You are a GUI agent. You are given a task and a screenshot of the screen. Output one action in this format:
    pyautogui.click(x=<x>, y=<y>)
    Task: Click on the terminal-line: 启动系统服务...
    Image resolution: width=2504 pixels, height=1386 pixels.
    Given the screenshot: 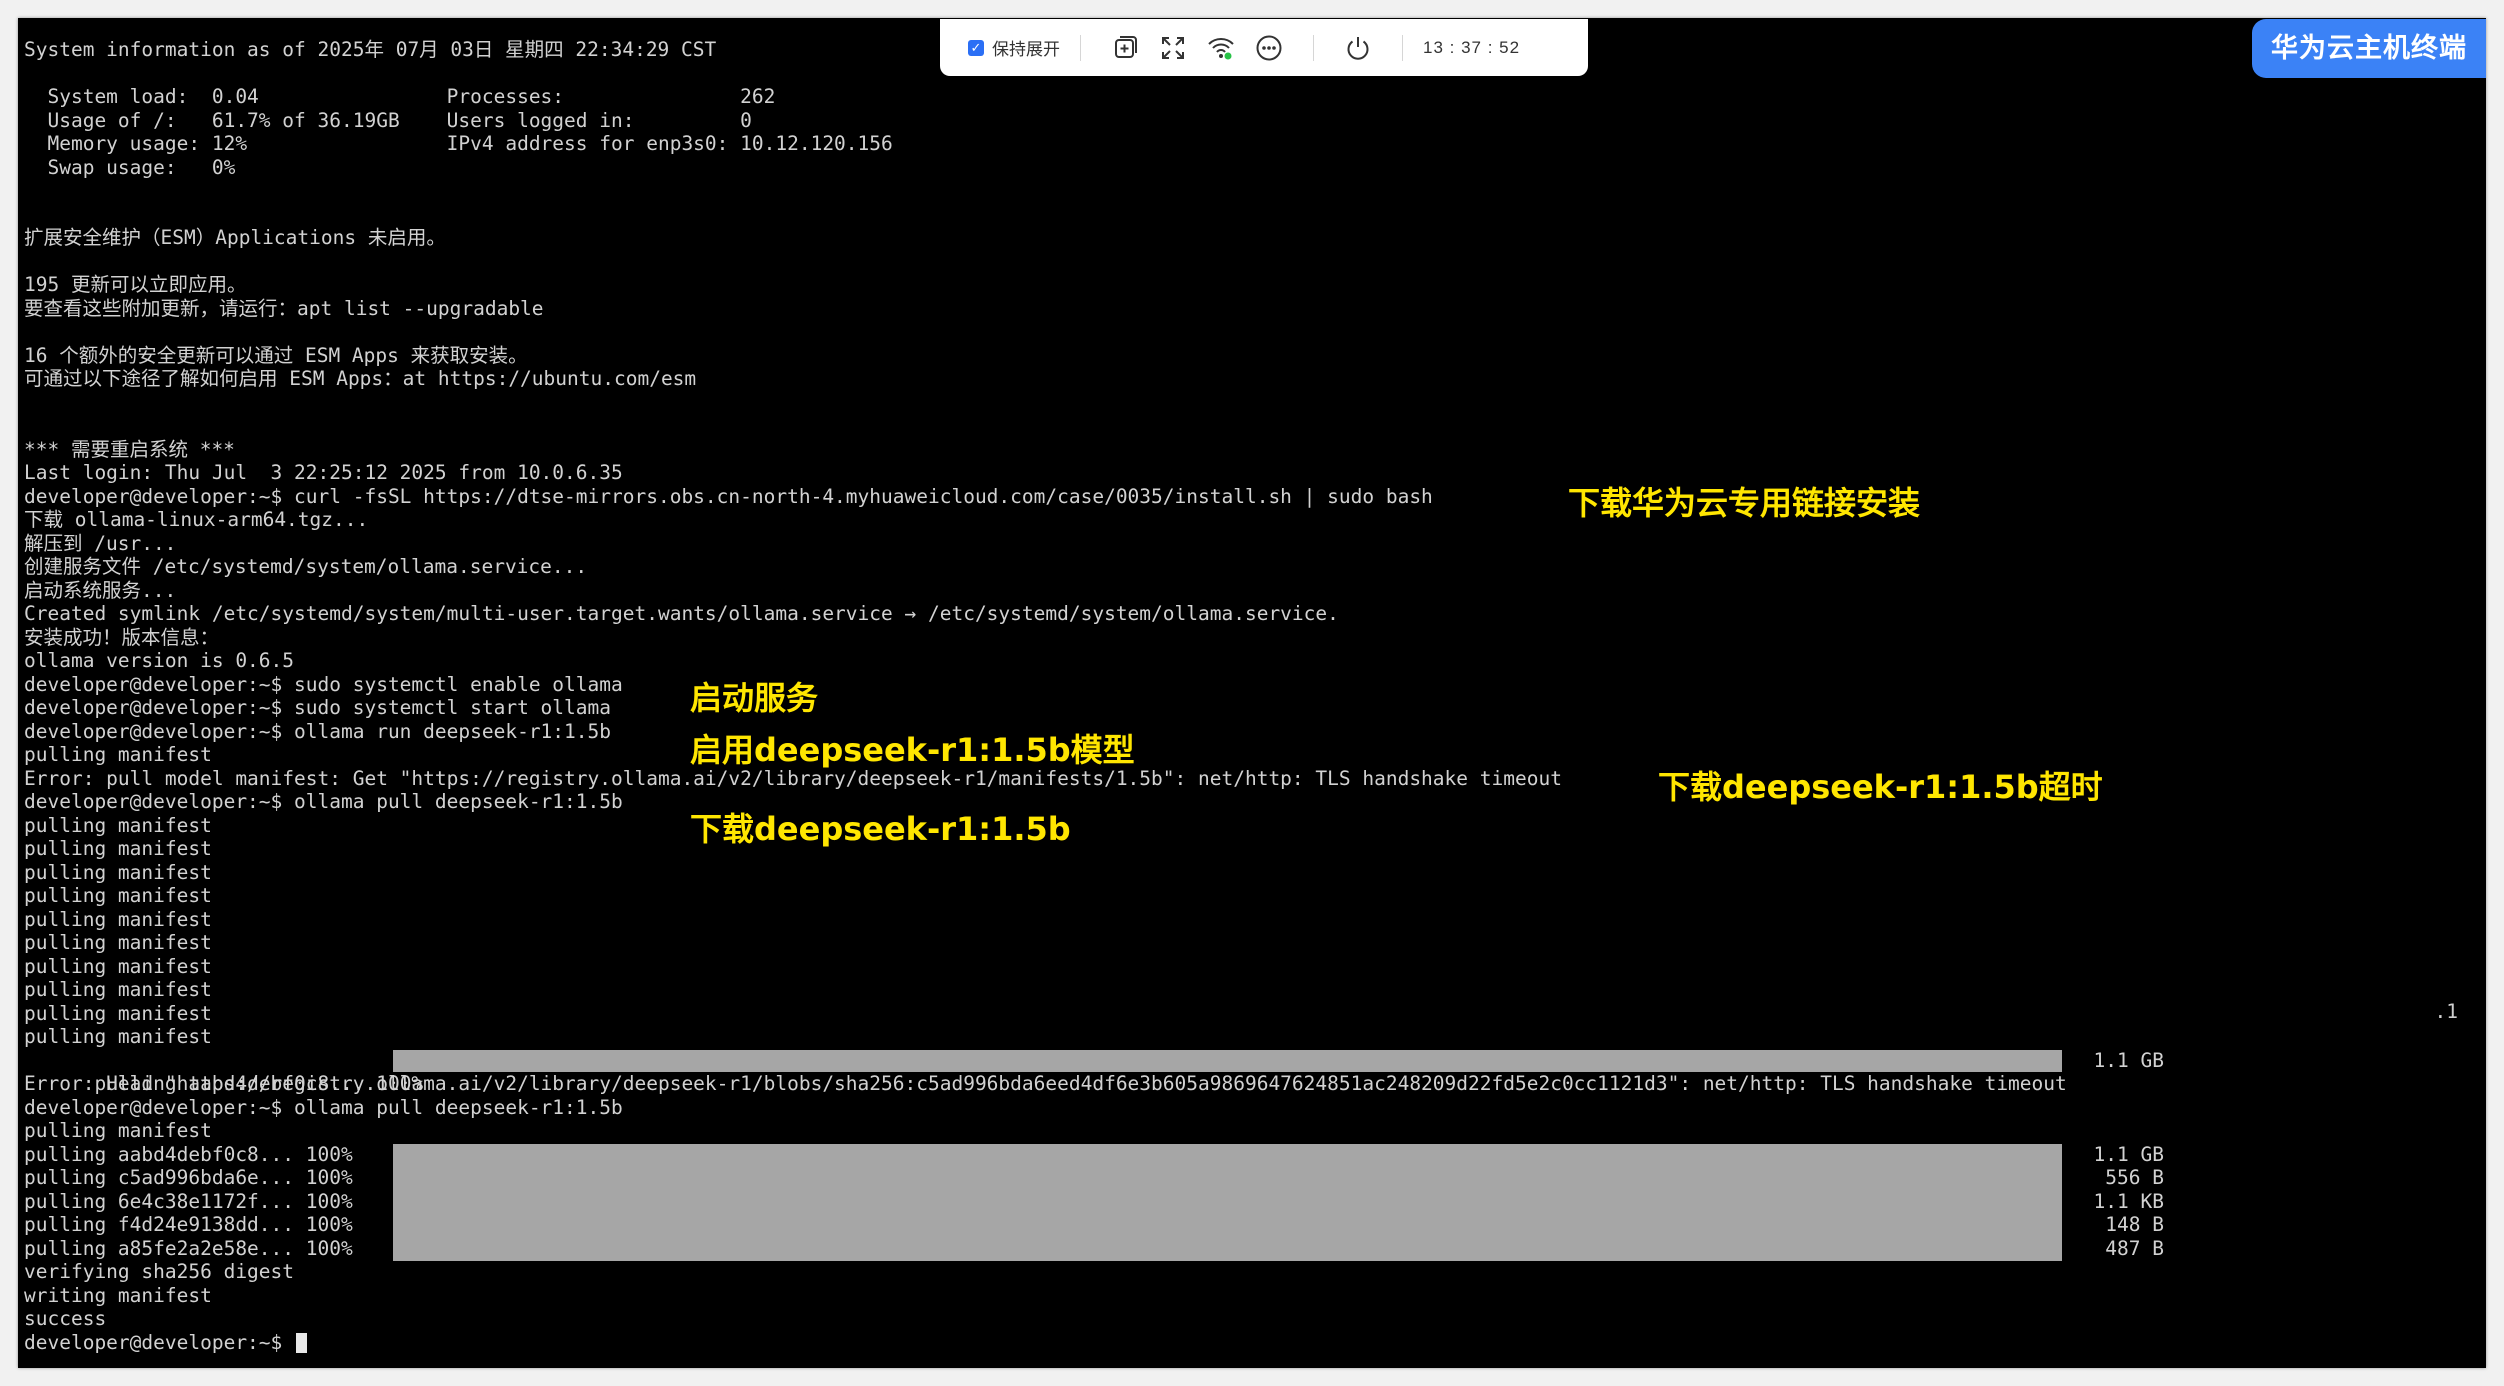 What is the action you would take?
    pyautogui.click(x=100, y=590)
    